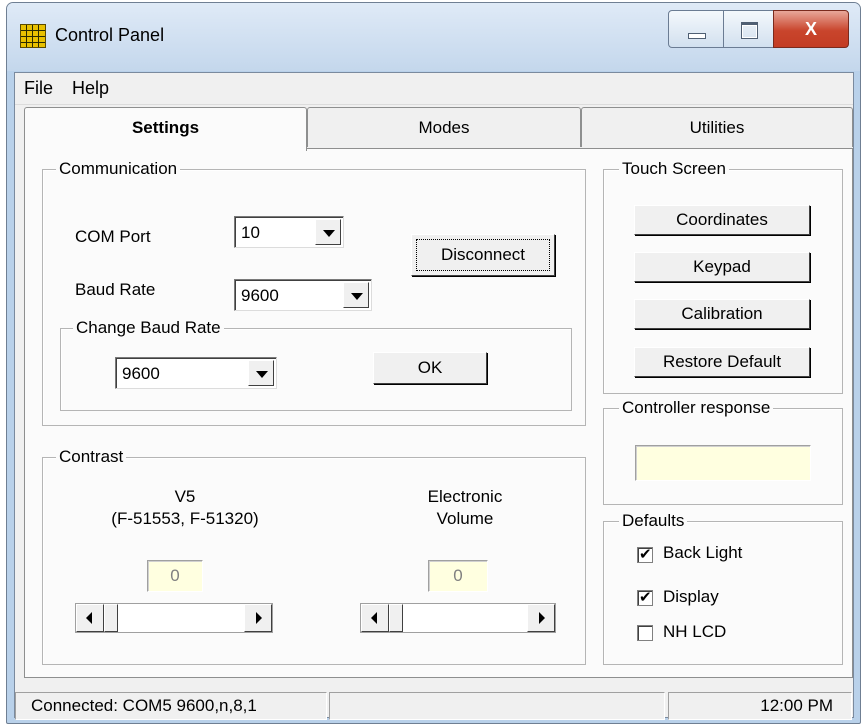 The height and width of the screenshot is (727, 867). I want to click on change-baud-rate-value: 9600, so click(141, 373).